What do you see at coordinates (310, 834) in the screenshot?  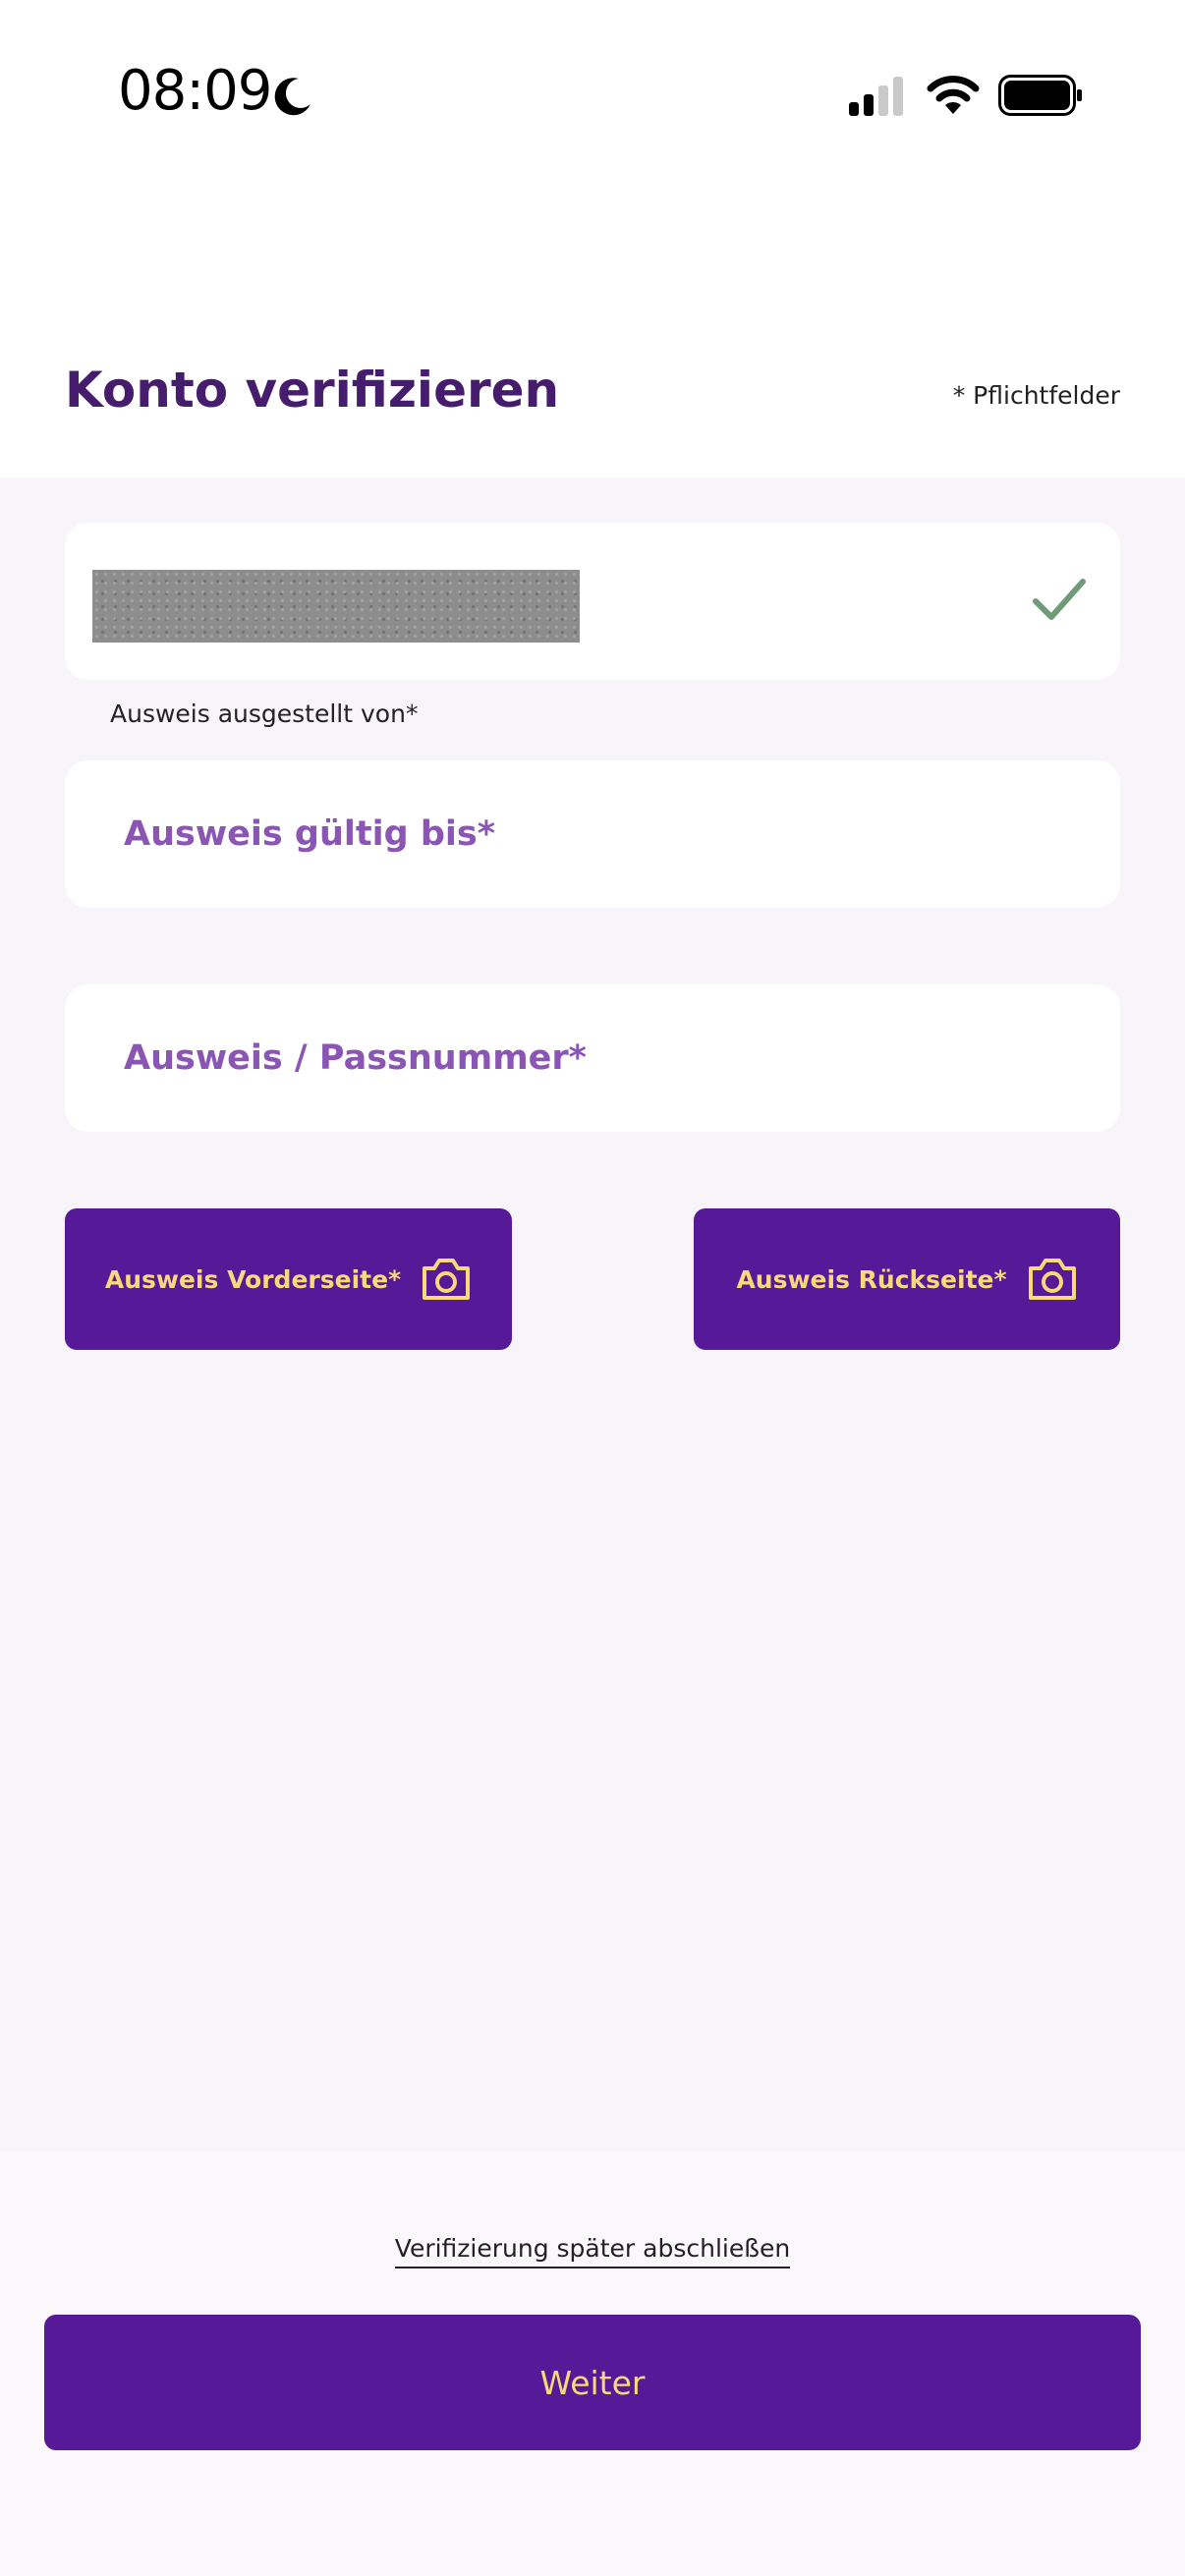 I see `expiry-date-placeholder: Ausweis gültig bis*` at bounding box center [310, 834].